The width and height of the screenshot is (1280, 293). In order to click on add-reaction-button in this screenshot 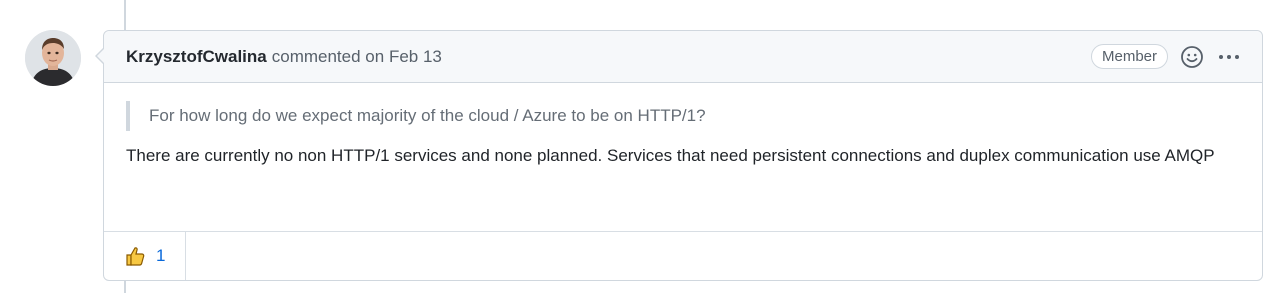, I will do `click(1192, 57)`.